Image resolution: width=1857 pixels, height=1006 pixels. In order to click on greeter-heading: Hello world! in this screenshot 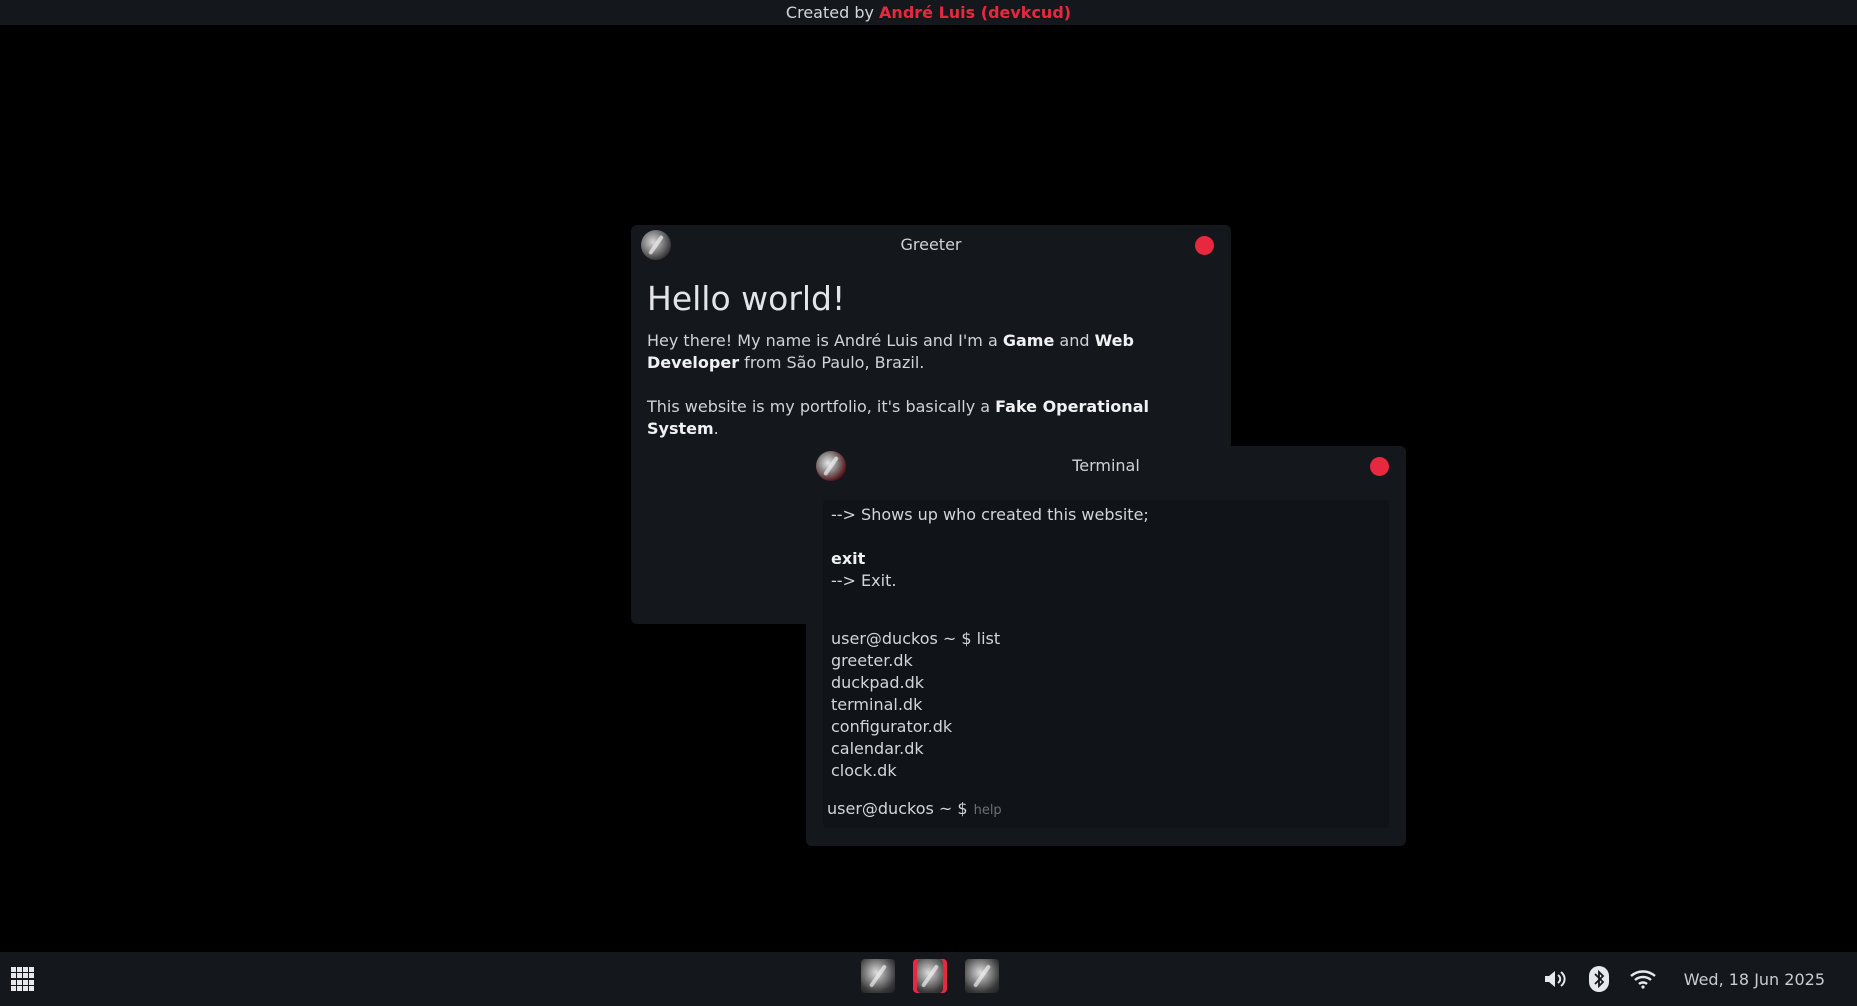, I will do `click(746, 298)`.